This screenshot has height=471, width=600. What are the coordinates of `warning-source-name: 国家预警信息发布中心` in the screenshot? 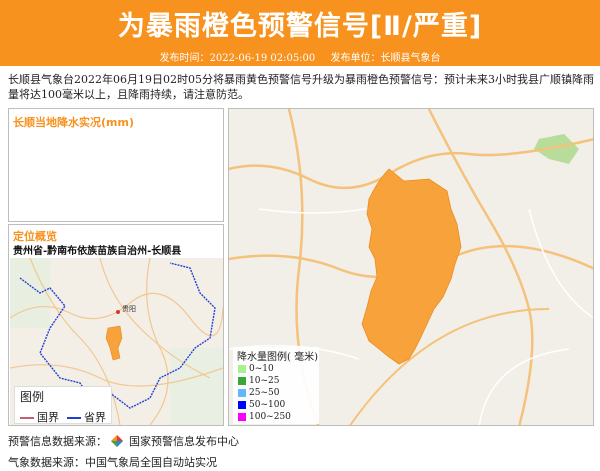 It's located at (184, 441).